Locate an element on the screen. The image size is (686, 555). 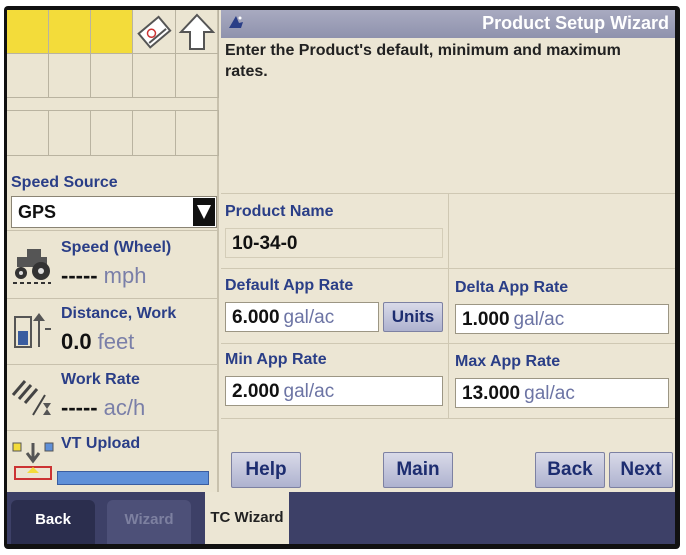
delta-app-rate-number: 1.000 is located at coordinates (486, 319).